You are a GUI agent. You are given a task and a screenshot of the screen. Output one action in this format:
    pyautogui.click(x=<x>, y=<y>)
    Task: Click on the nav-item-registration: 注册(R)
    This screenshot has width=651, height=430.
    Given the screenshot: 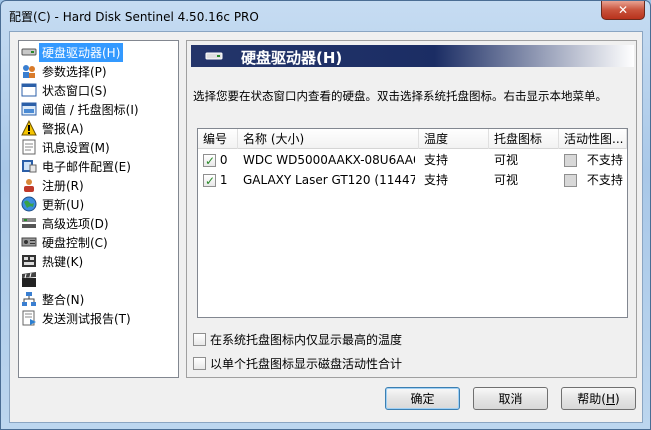 What is the action you would take?
    pyautogui.click(x=98, y=185)
    